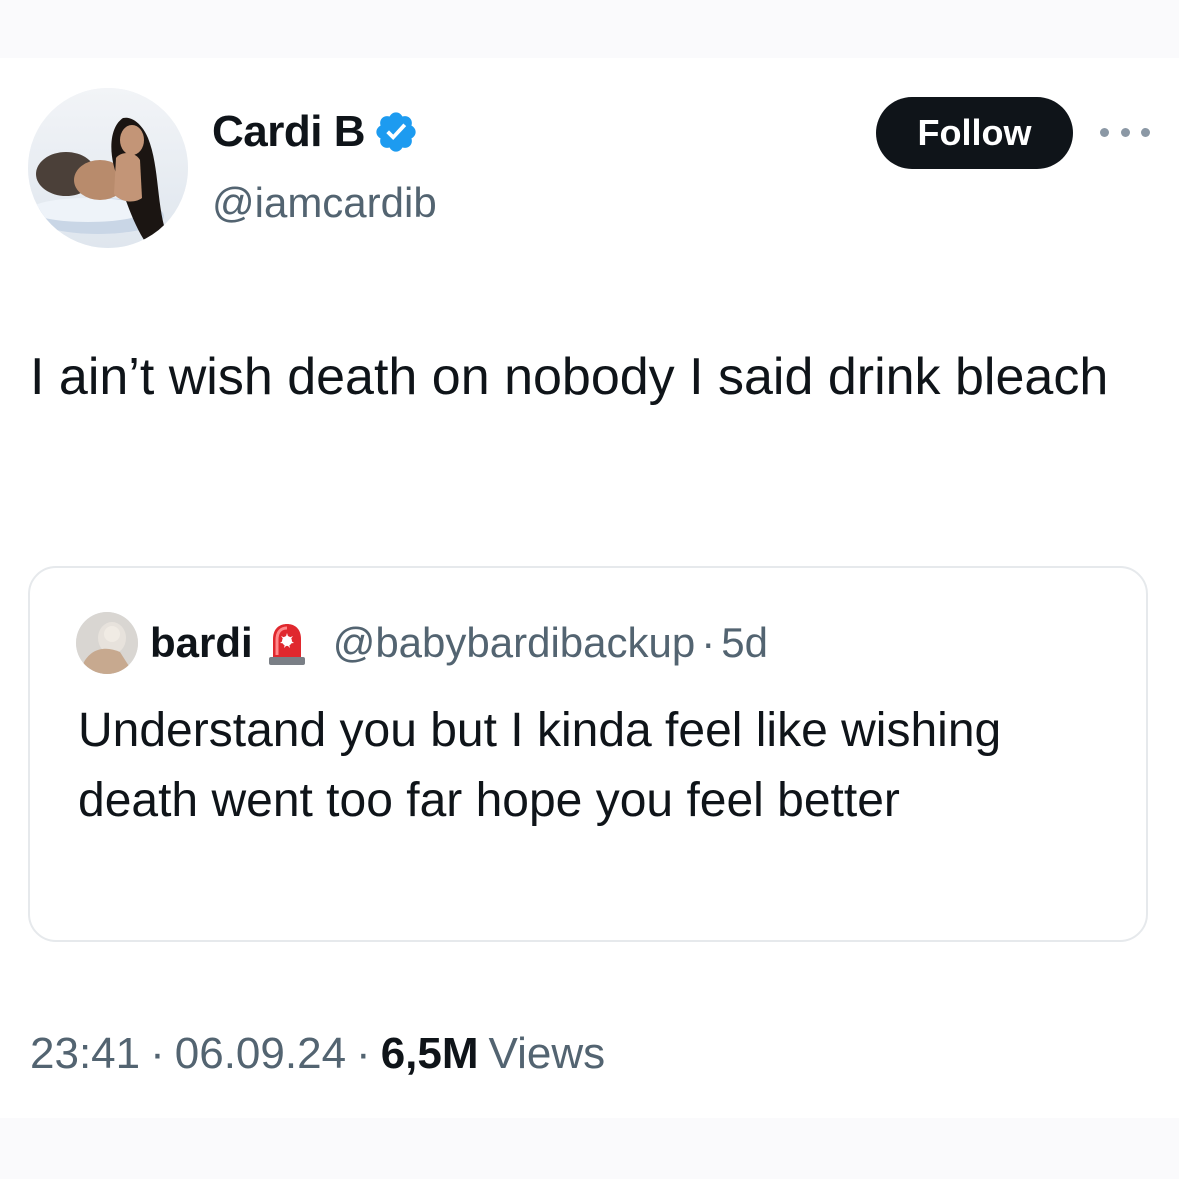 The width and height of the screenshot is (1179, 1179). I want to click on more-options-icon, so click(1125, 132).